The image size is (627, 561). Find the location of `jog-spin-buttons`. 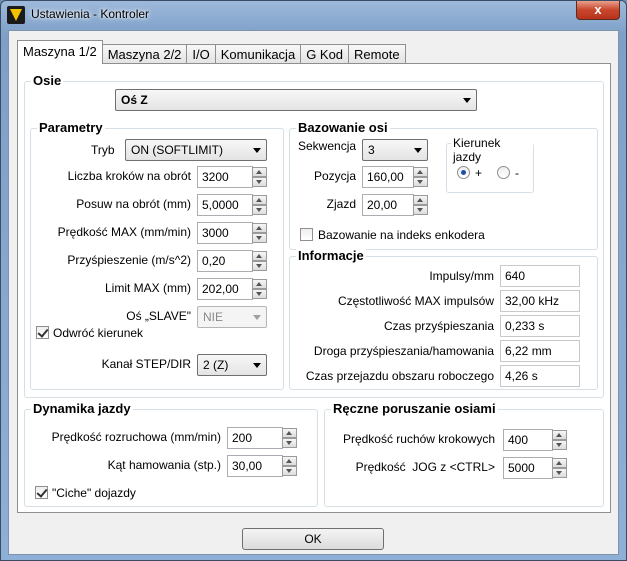

jog-spin-buttons is located at coordinates (559, 468).